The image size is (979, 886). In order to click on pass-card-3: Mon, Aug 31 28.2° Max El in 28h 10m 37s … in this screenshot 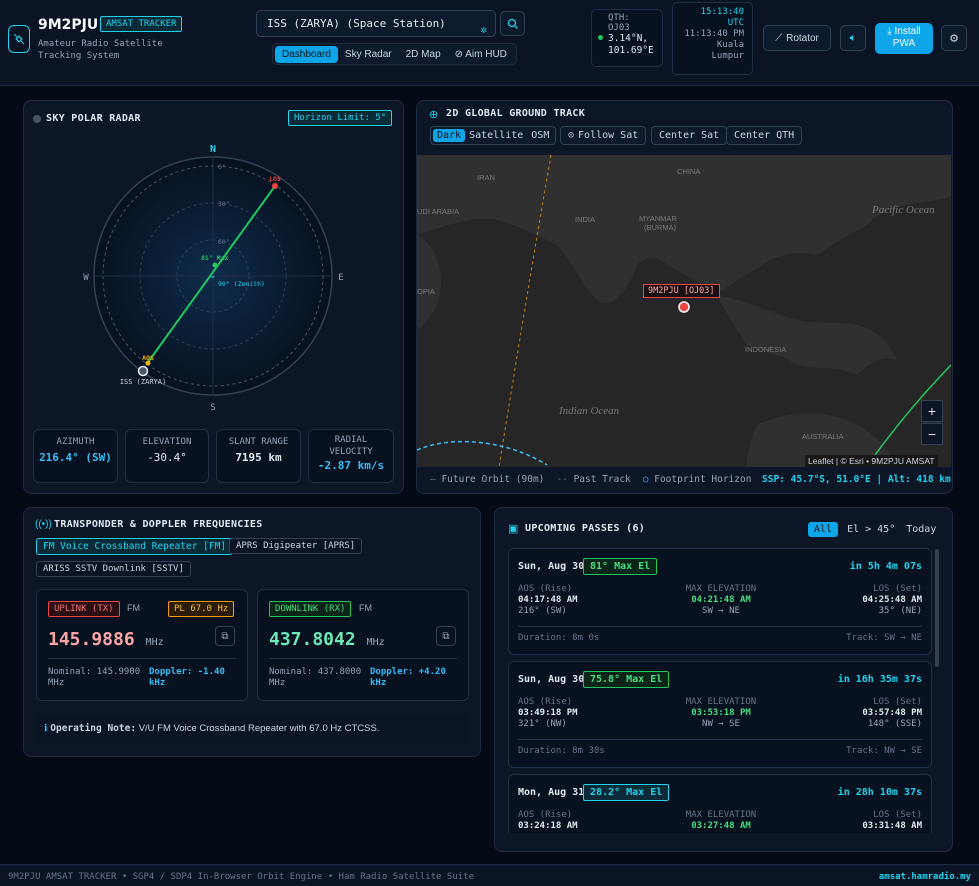, I will do `click(720, 803)`.